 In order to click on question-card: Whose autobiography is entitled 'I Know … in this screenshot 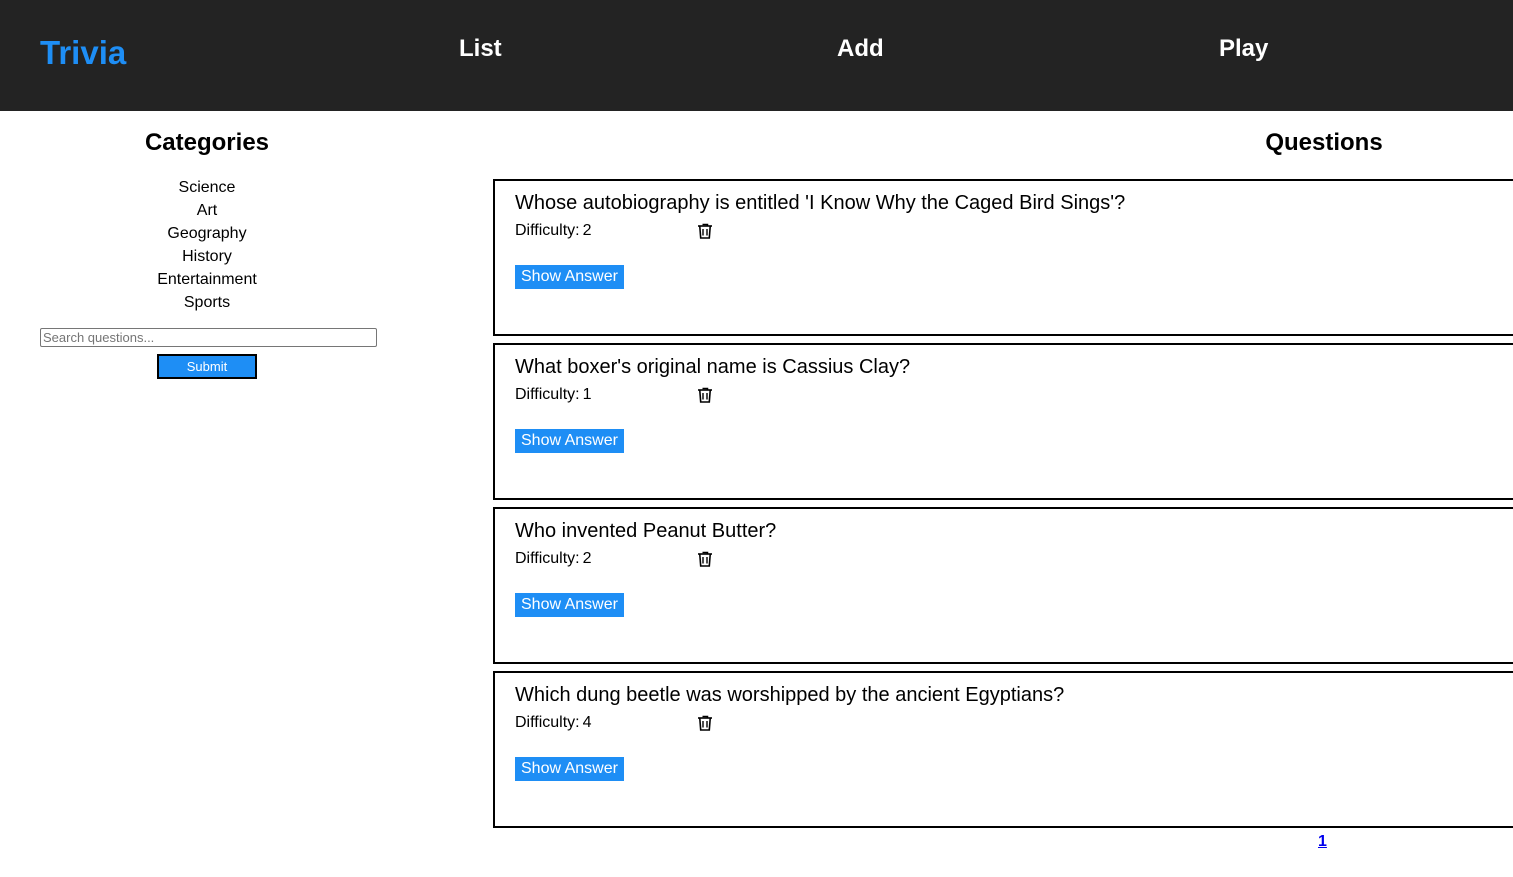, I will do `click(1003, 257)`.